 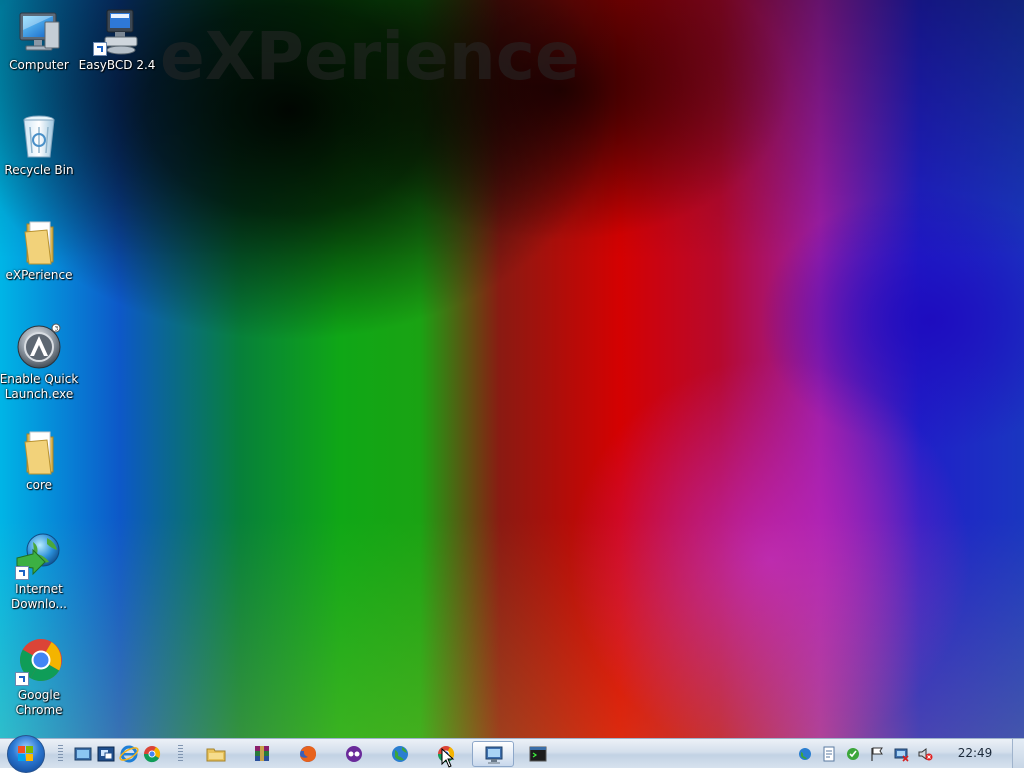 I want to click on cmd-icon, so click(x=538, y=754).